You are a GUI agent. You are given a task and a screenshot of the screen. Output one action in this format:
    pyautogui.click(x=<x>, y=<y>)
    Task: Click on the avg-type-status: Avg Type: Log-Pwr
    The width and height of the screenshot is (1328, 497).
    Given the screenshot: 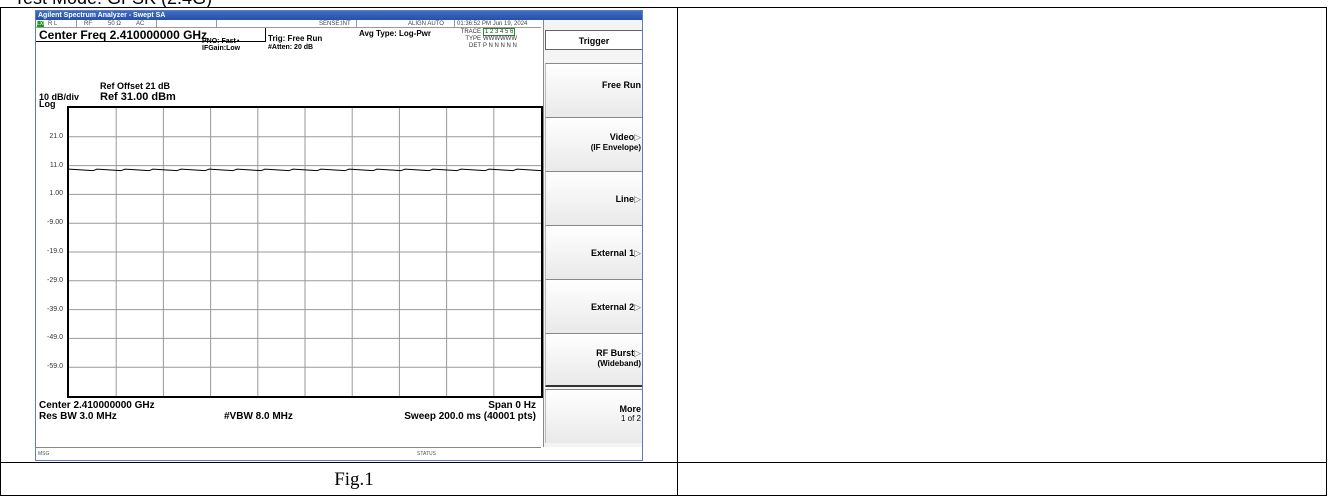 What is the action you would take?
    pyautogui.click(x=395, y=33)
    